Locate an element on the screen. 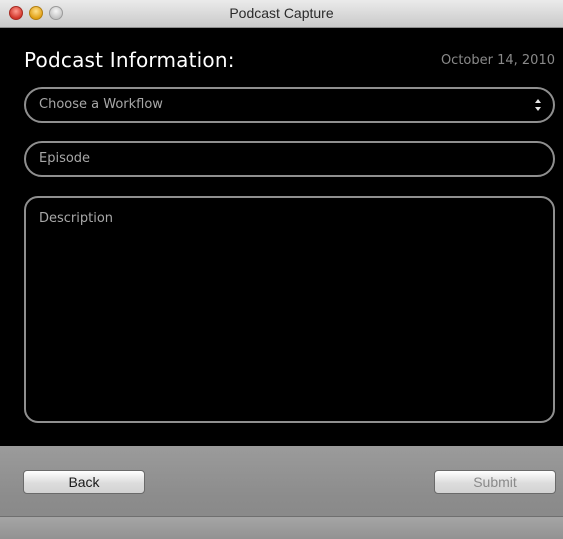 Image resolution: width=563 pixels, height=539 pixels. date-label: October 14, 2010 is located at coordinates (497, 60).